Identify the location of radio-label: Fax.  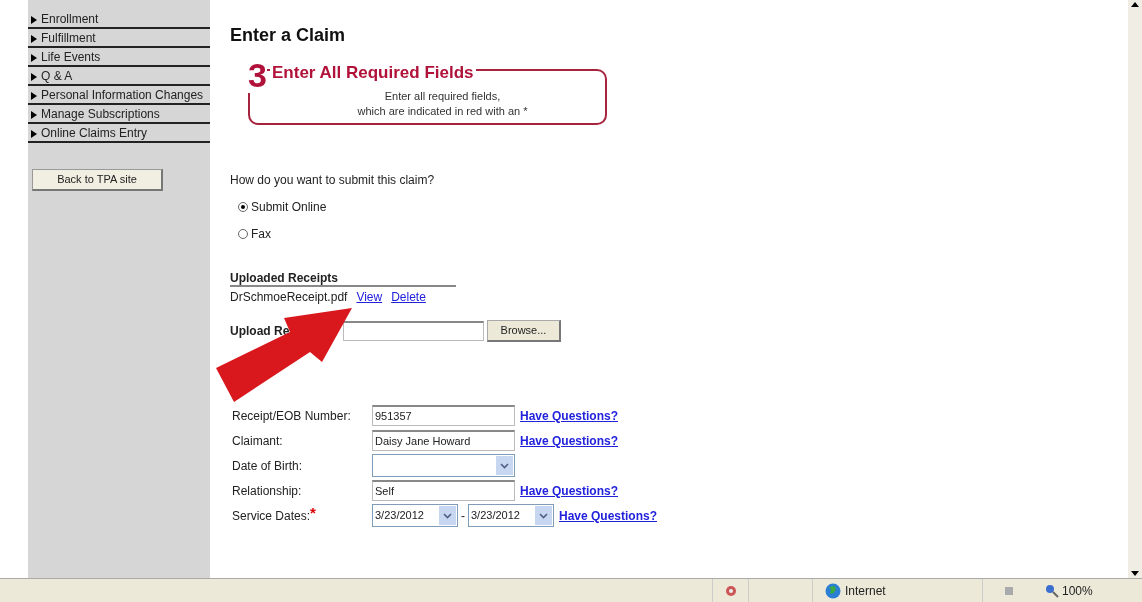
(261, 234).